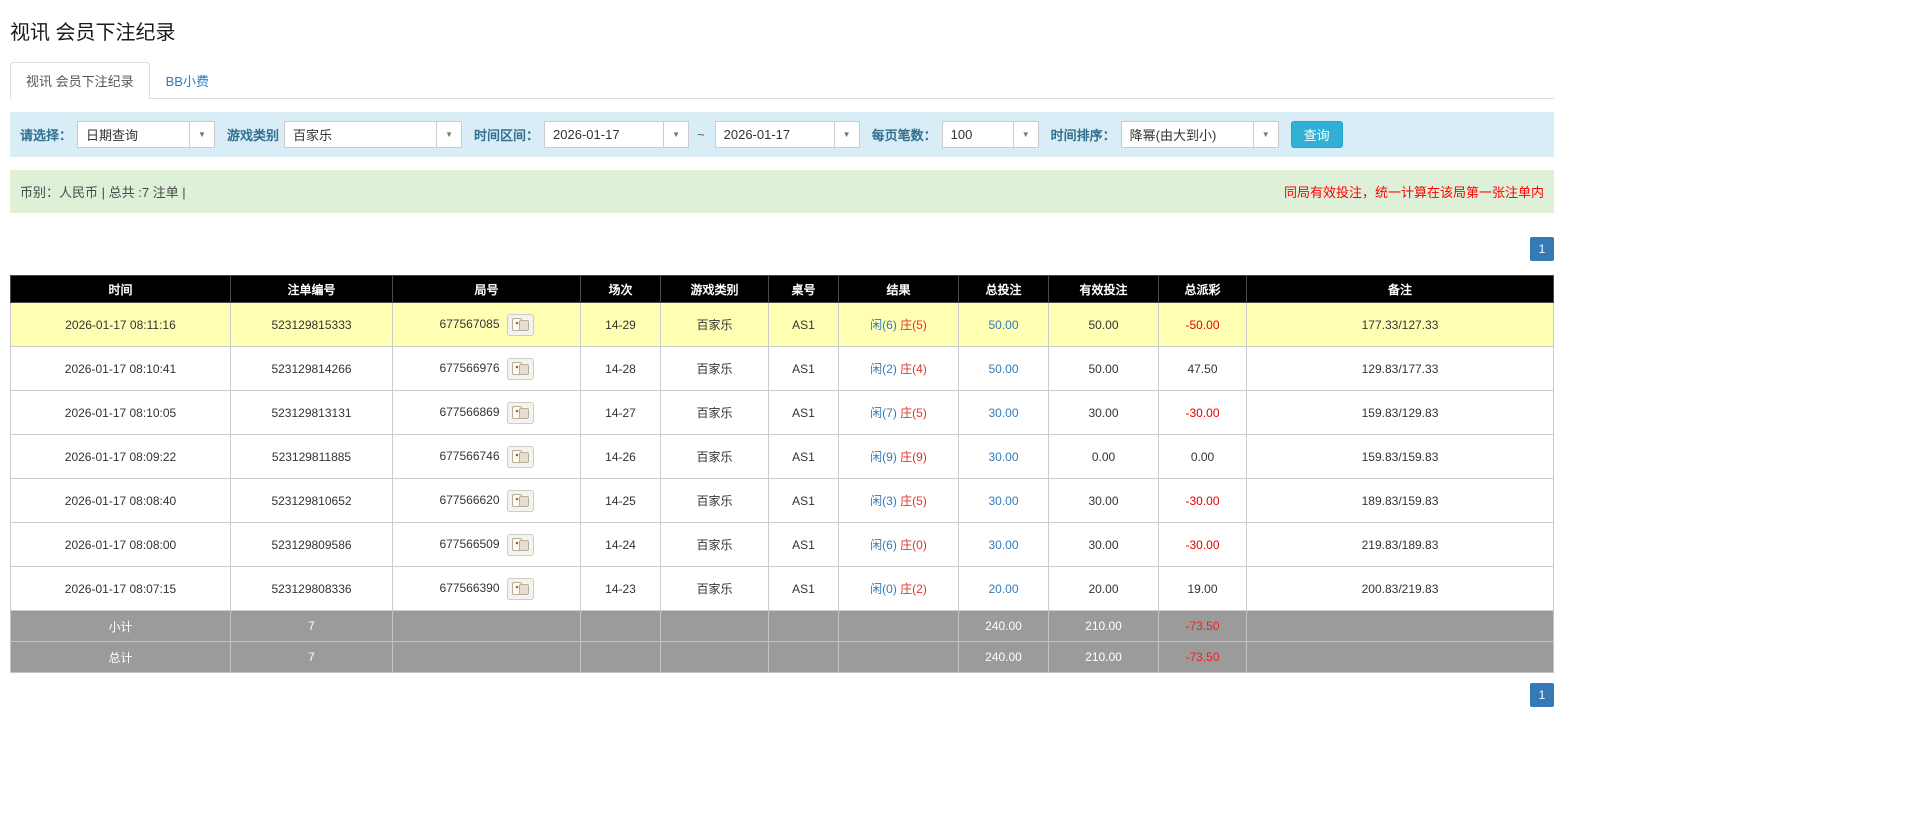  I want to click on cell-result: 闲(6) 庄(0), so click(898, 544).